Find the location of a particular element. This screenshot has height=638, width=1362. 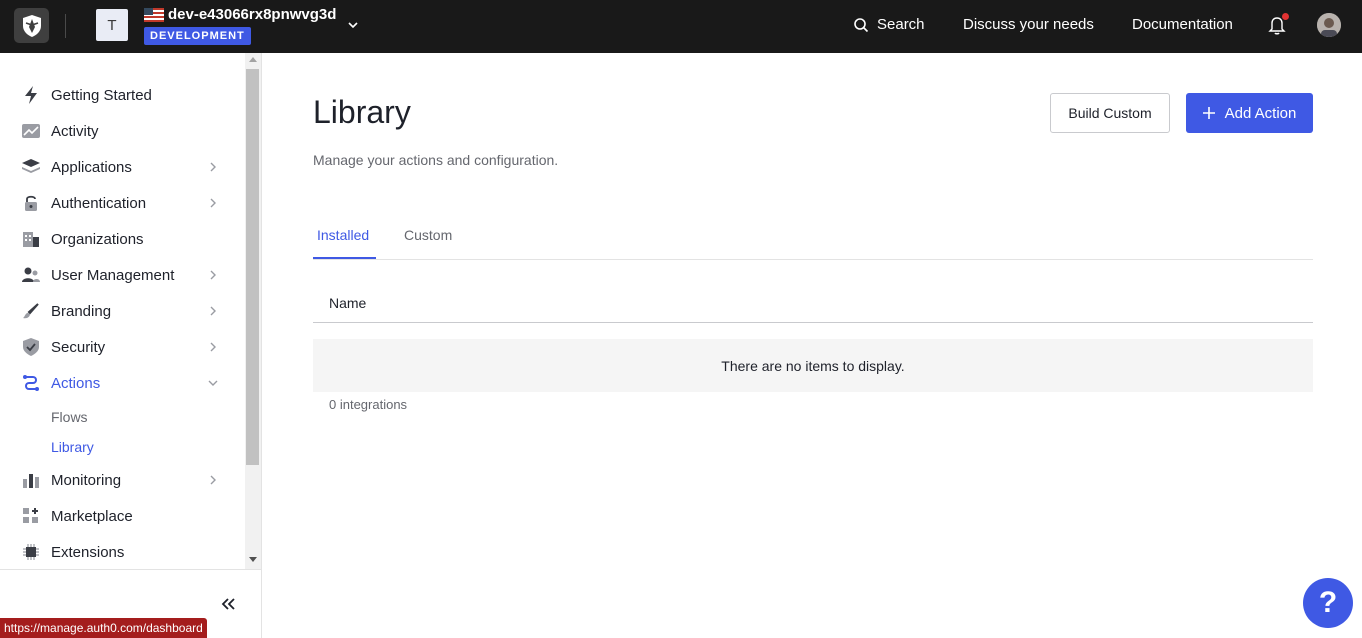

building-icon is located at coordinates (31, 239).